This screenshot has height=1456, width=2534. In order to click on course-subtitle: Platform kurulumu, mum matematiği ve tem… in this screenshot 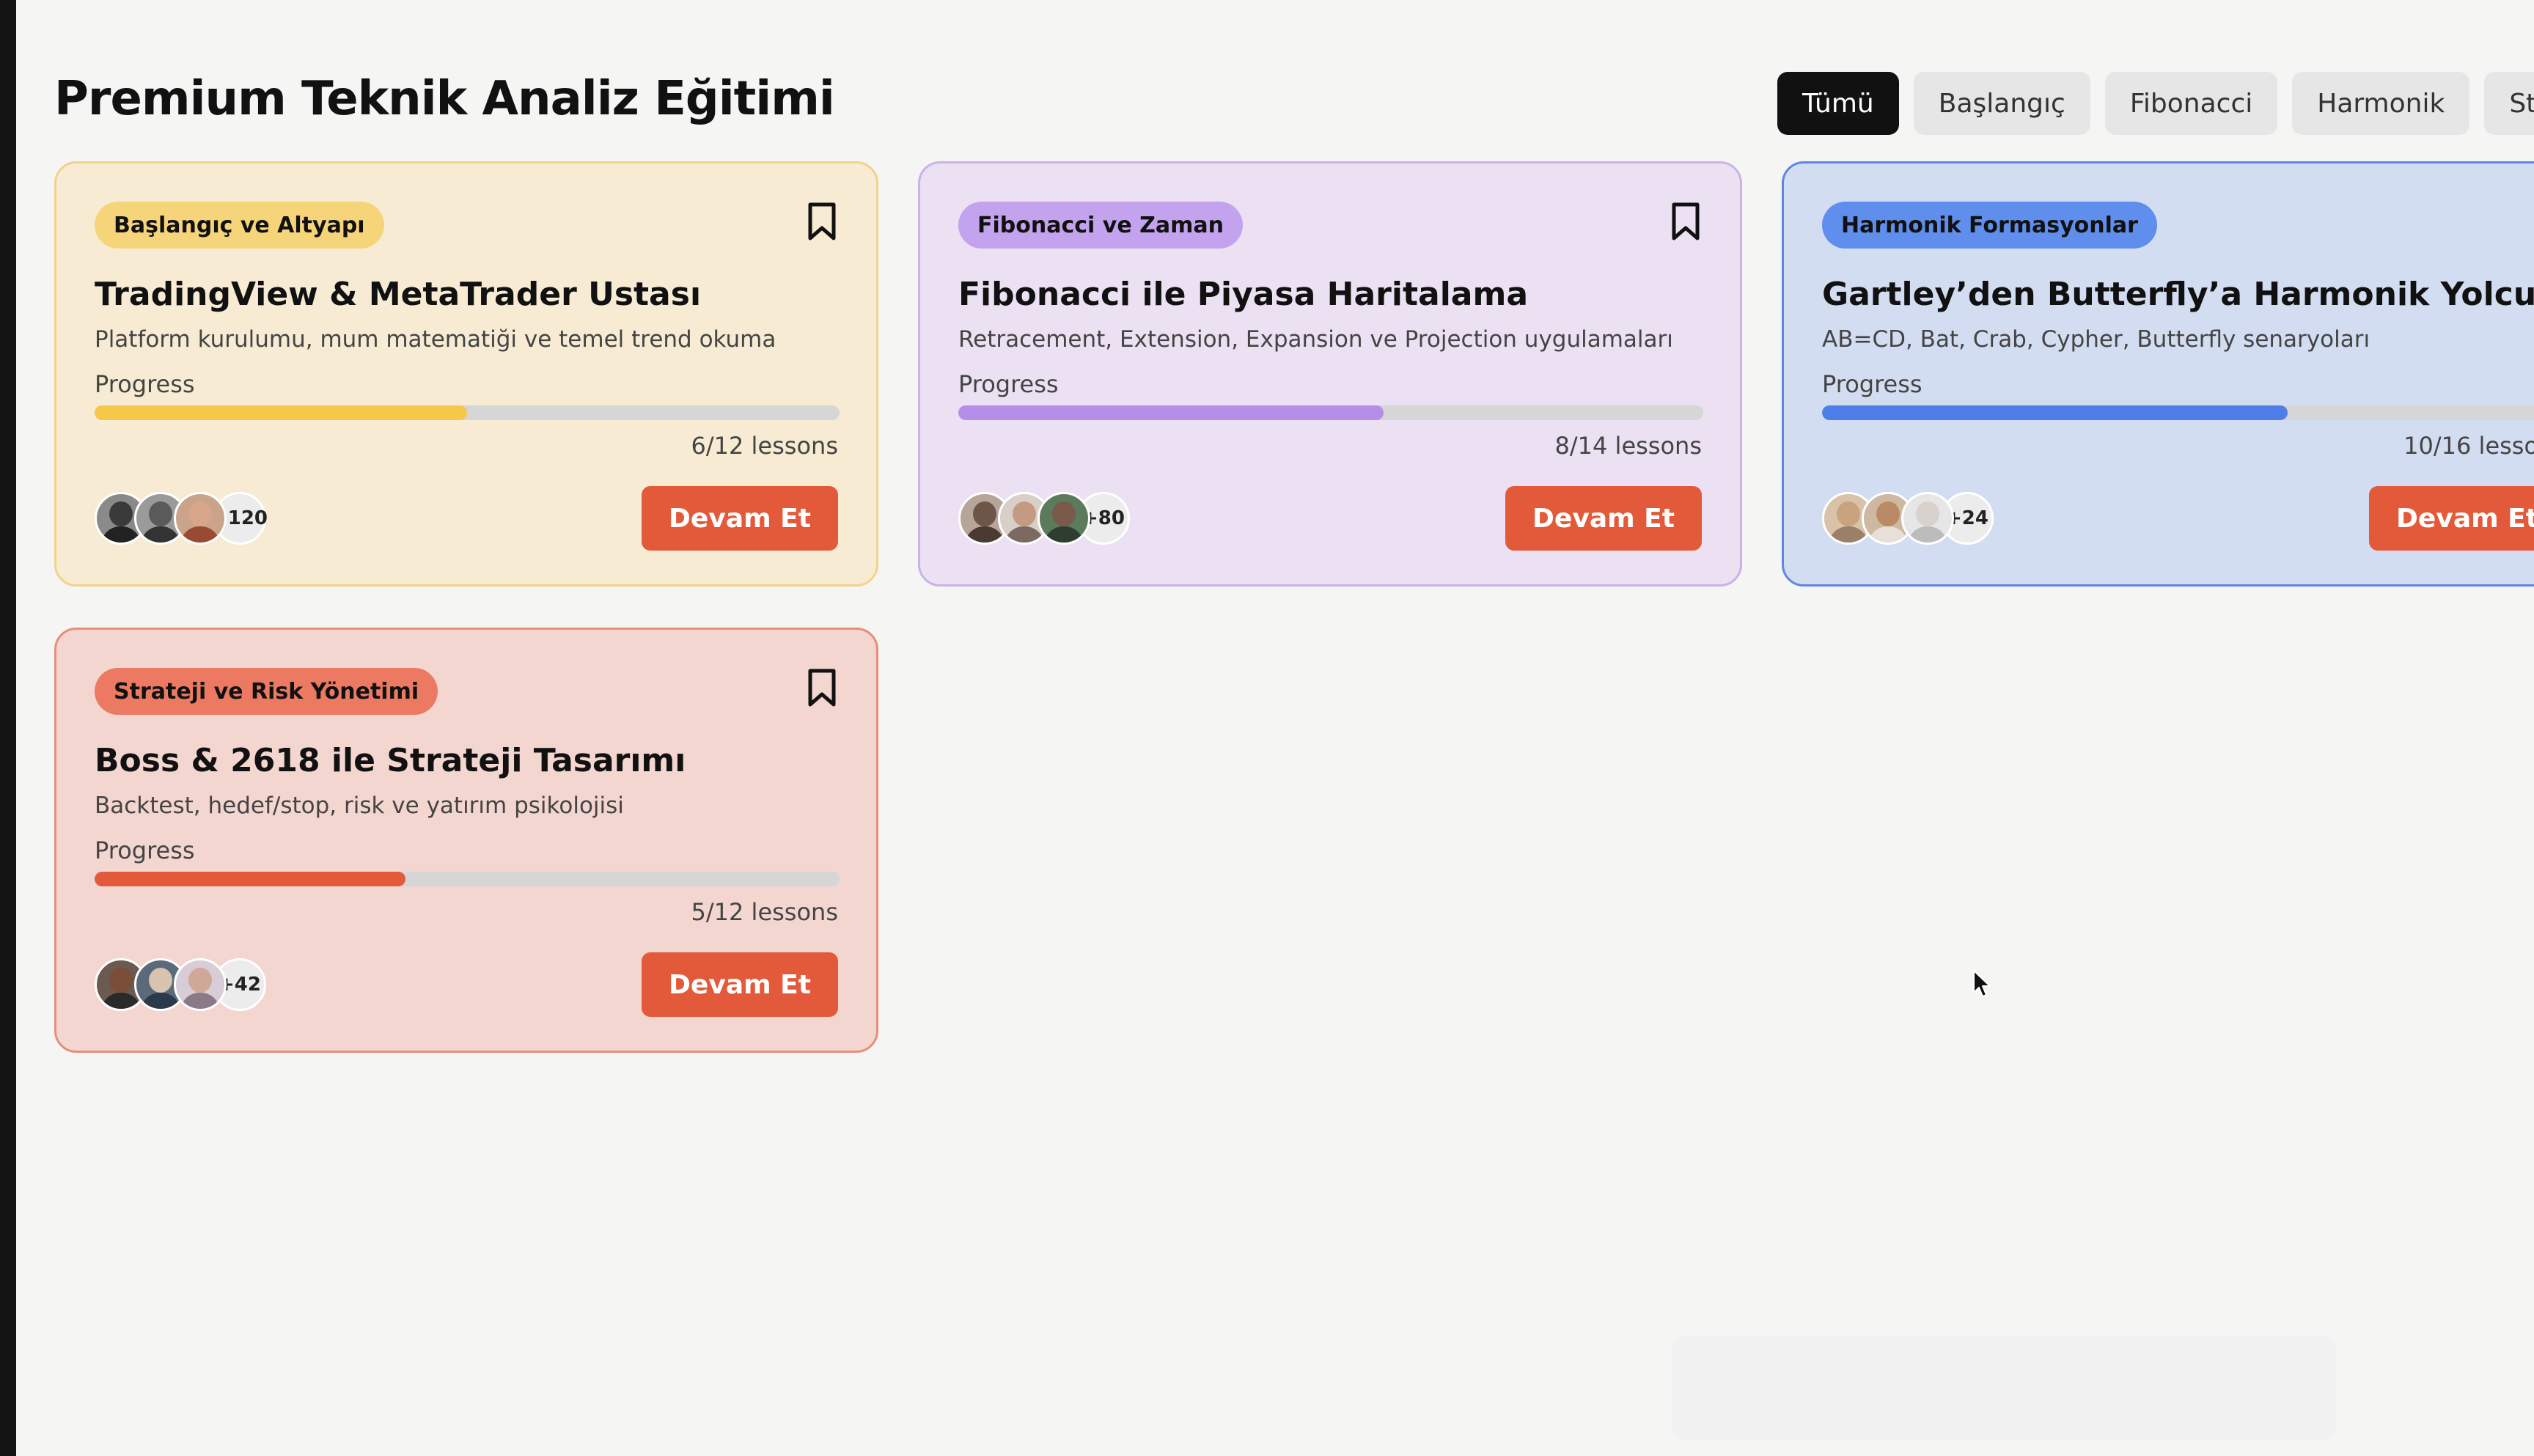, I will do `click(435, 339)`.